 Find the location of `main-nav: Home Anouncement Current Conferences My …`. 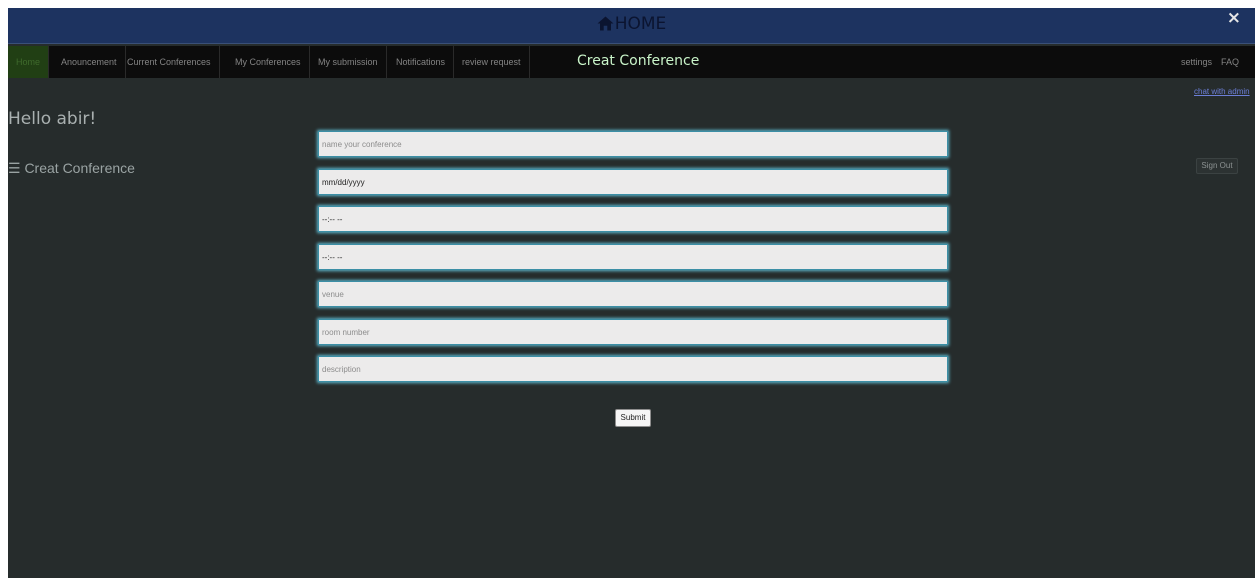

main-nav: Home Anouncement Current Conferences My … is located at coordinates (631, 62).